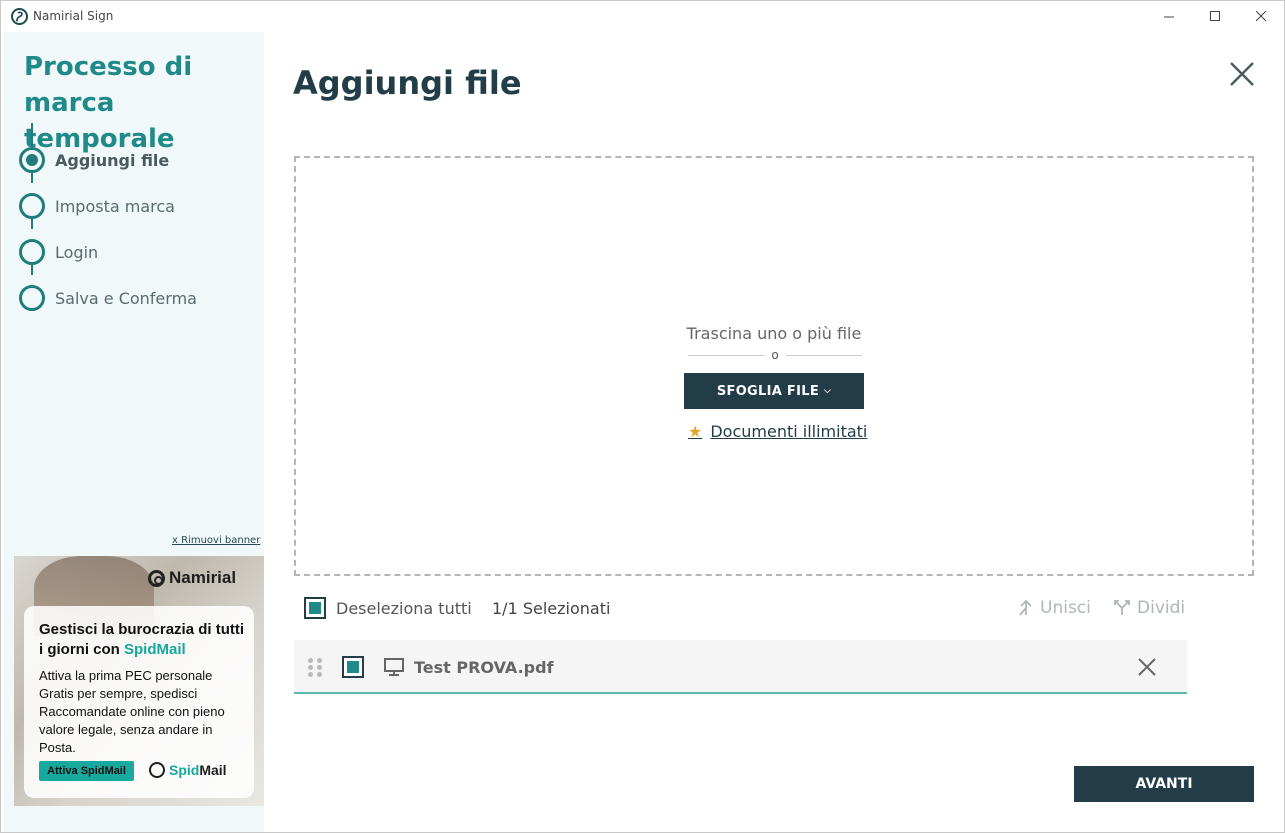 Image resolution: width=1285 pixels, height=833 pixels. What do you see at coordinates (407, 83) in the screenshot?
I see `page-title: Aggiungi file` at bounding box center [407, 83].